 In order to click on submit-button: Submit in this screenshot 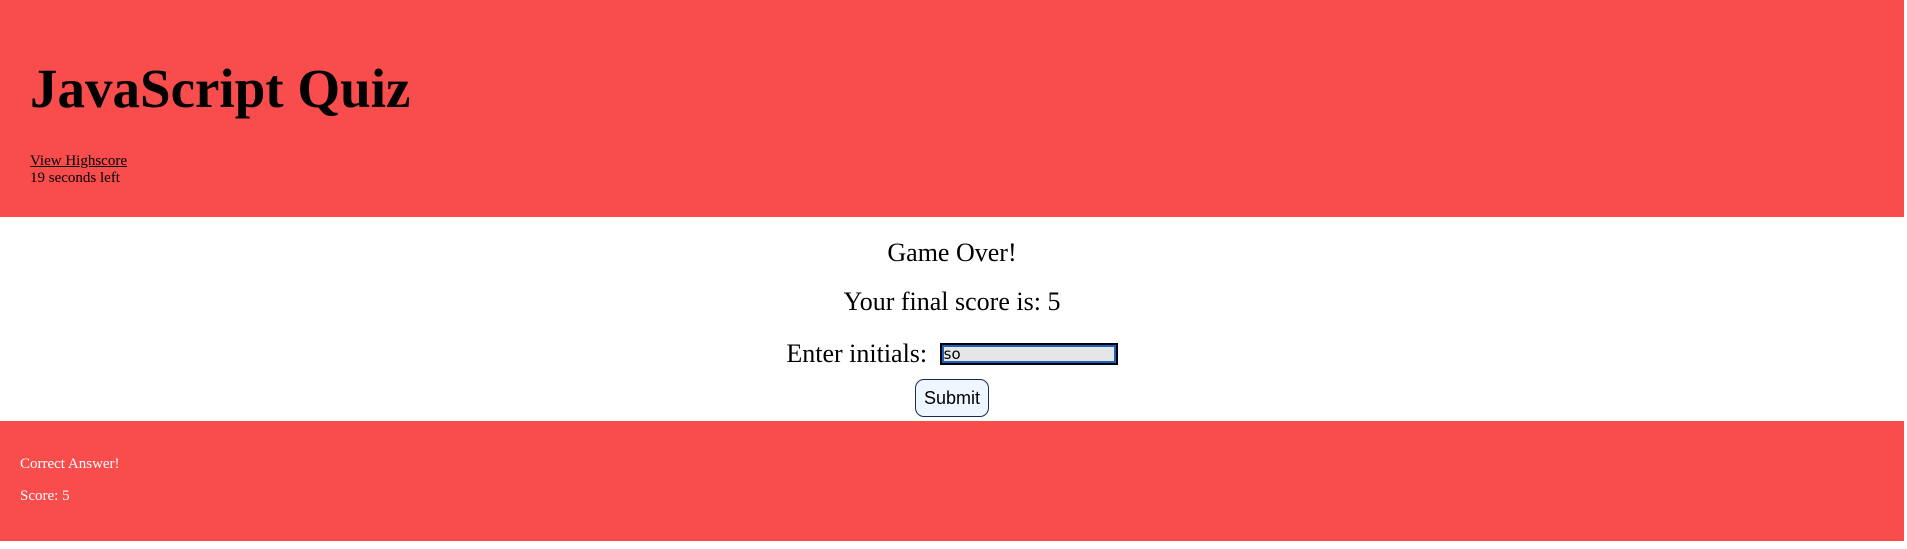, I will do `click(952, 398)`.